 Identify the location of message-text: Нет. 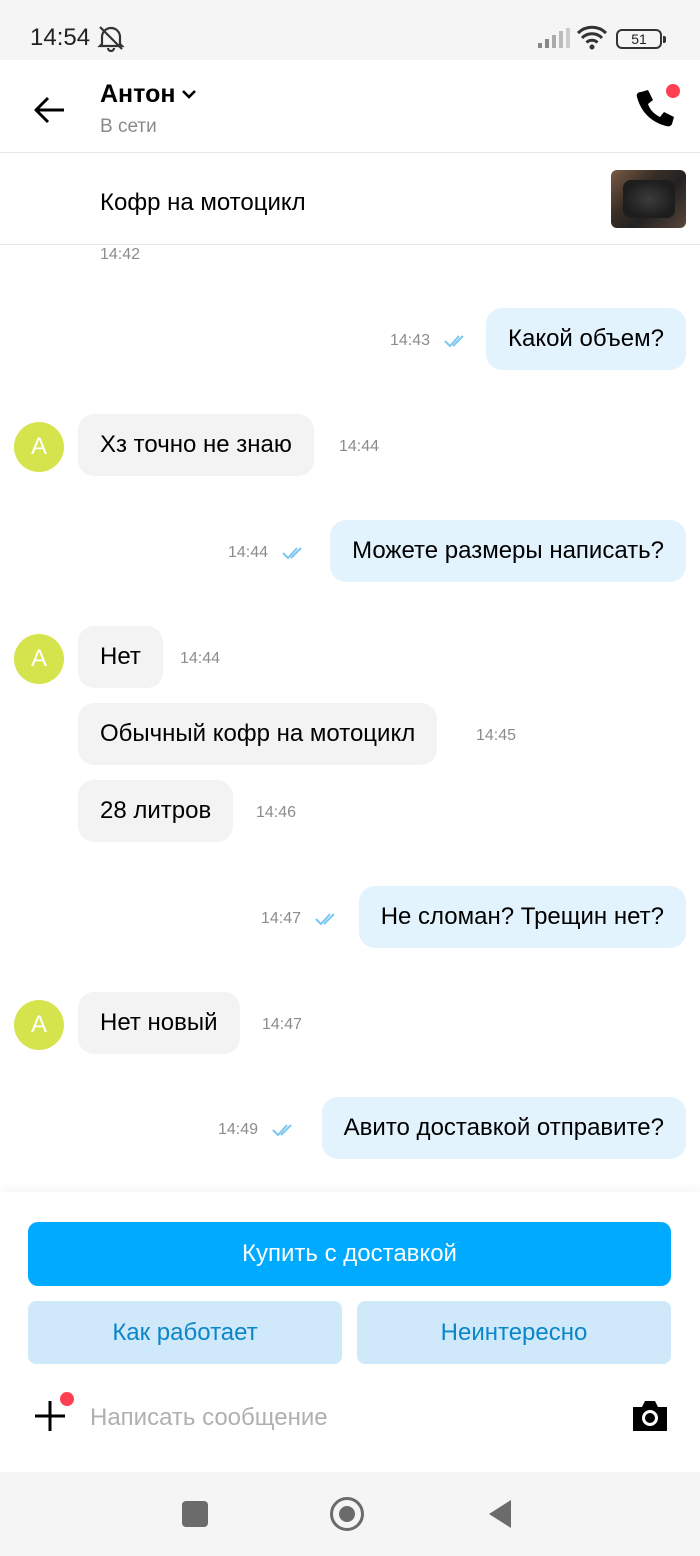
(120, 656).